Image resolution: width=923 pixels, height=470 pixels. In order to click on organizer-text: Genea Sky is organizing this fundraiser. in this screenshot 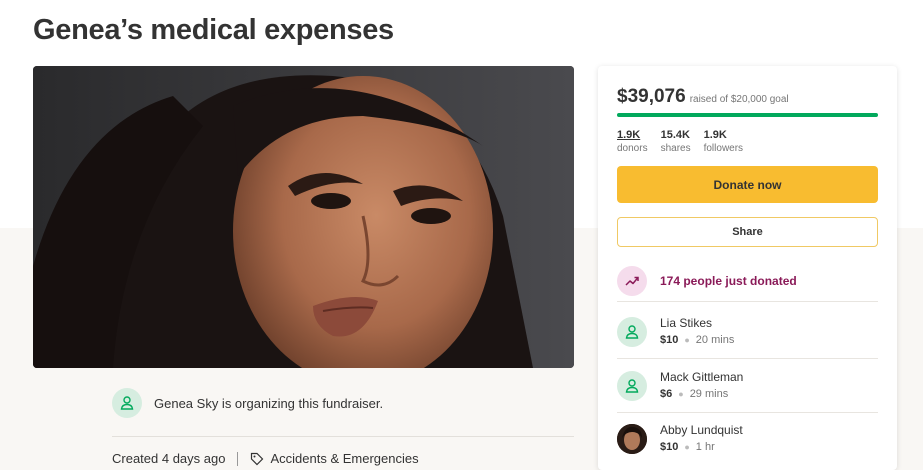, I will do `click(269, 403)`.